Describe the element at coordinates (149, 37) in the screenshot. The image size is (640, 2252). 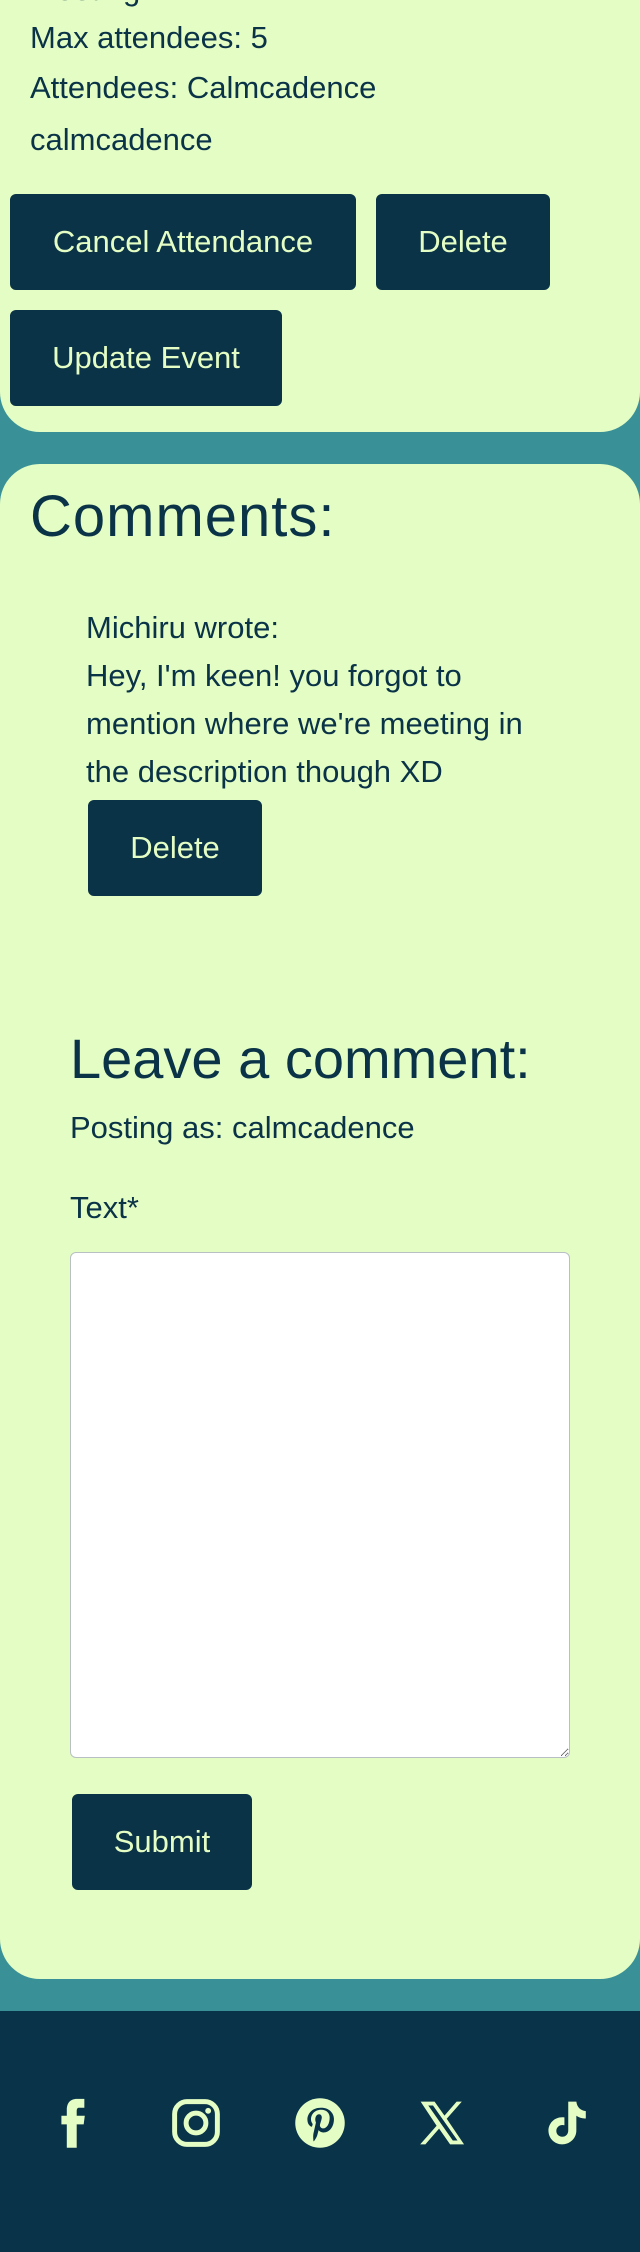
I see `max-attendees: Max attendees: 5` at that location.